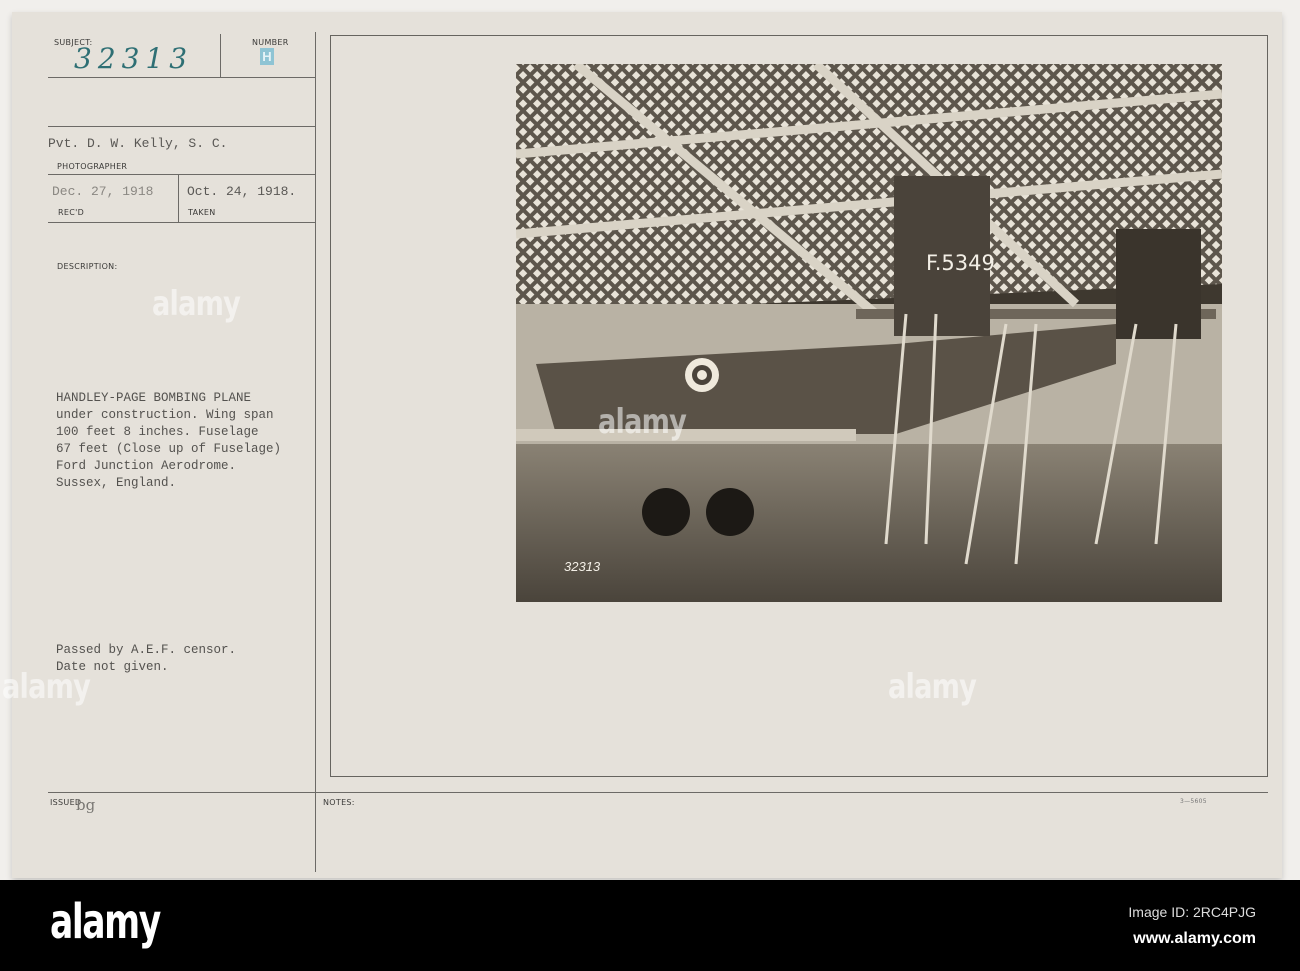  I want to click on form-number: 3—5605, so click(1193, 801).